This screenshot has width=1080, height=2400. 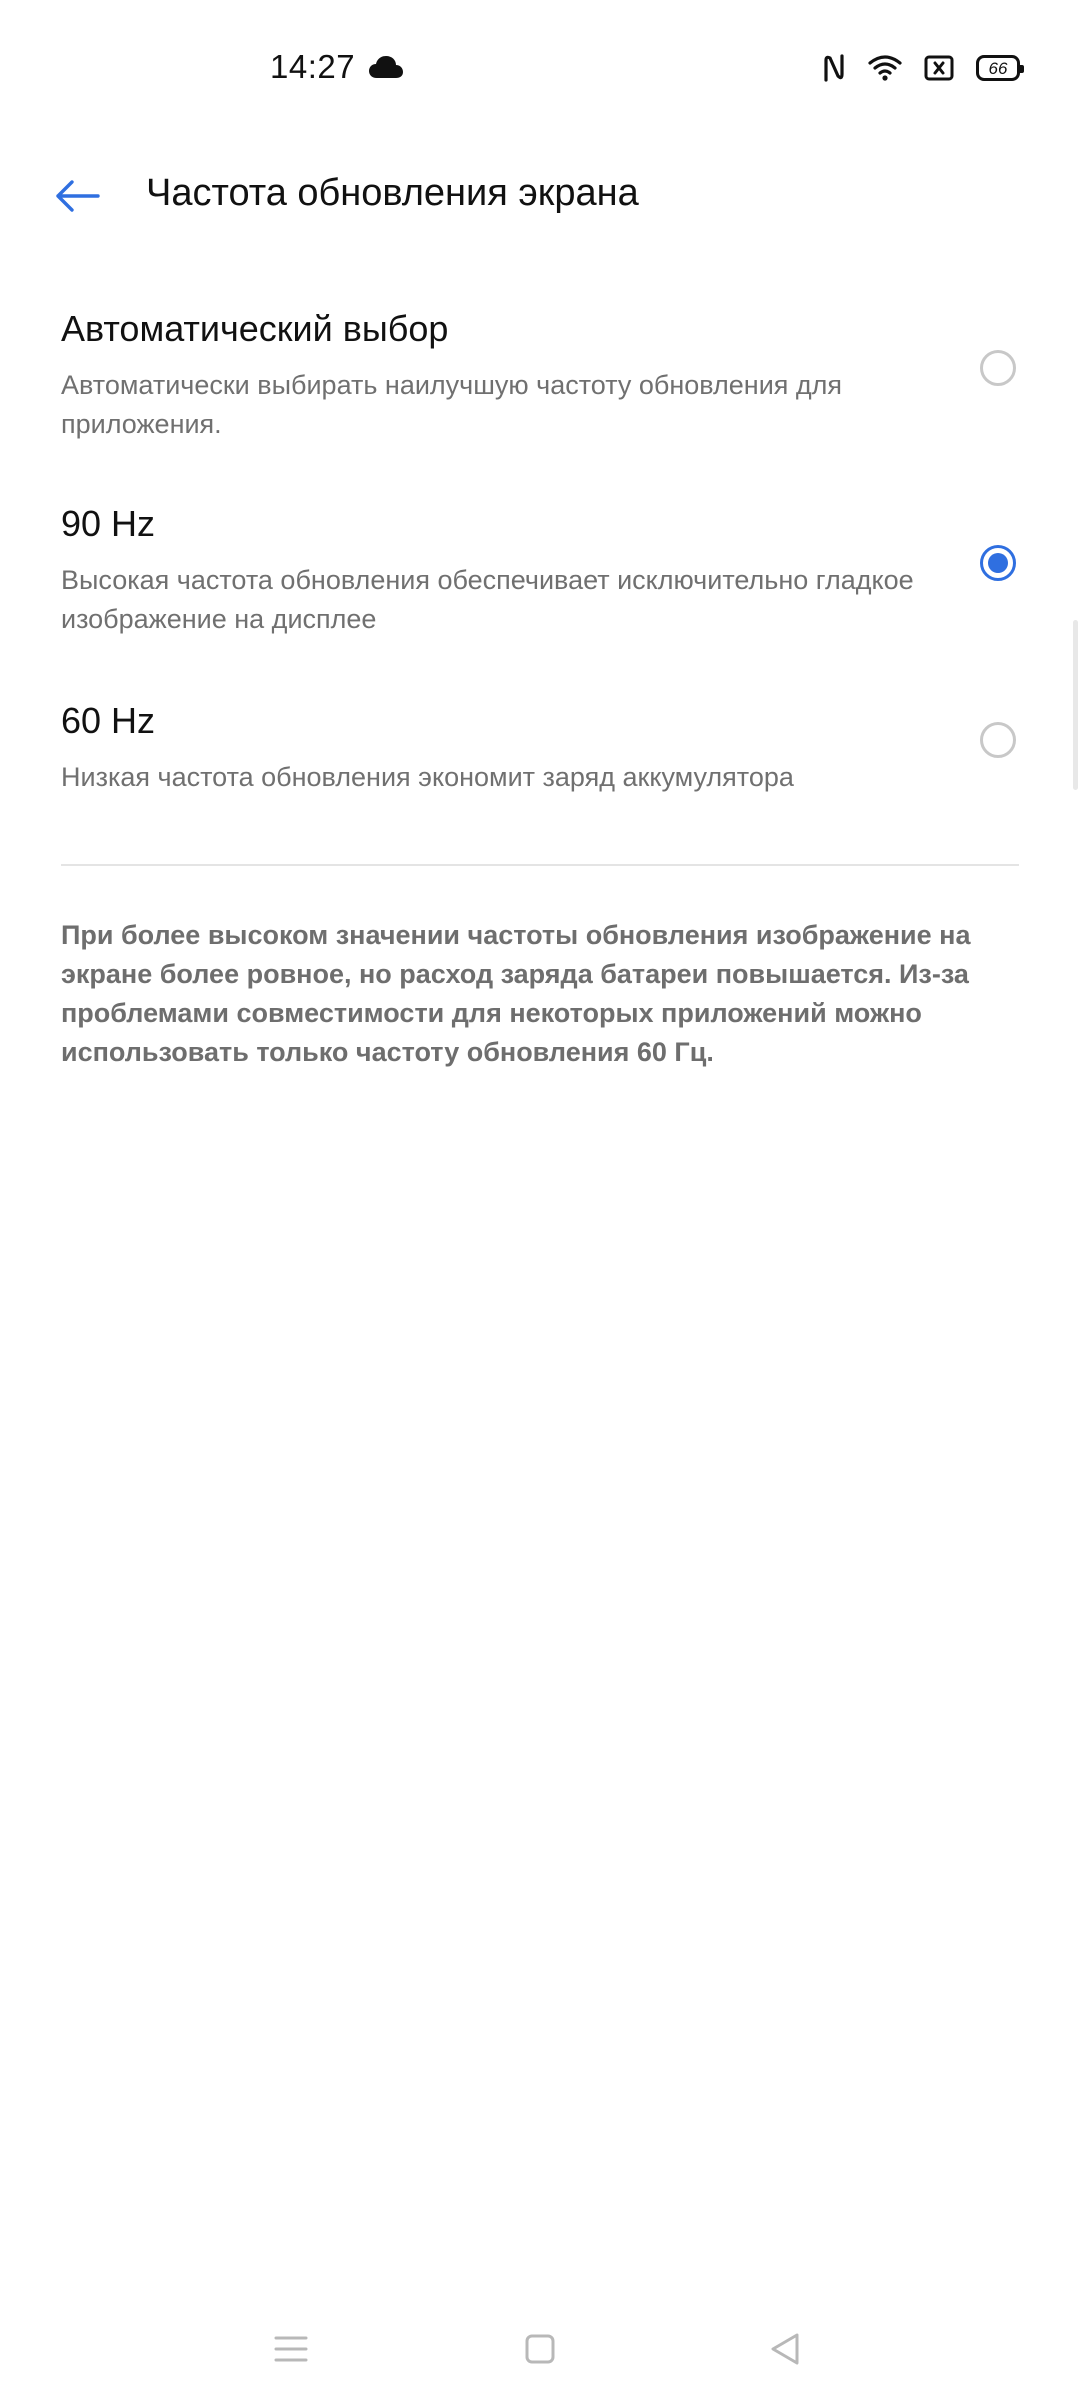 I want to click on status-time: 14:27, so click(x=313, y=66).